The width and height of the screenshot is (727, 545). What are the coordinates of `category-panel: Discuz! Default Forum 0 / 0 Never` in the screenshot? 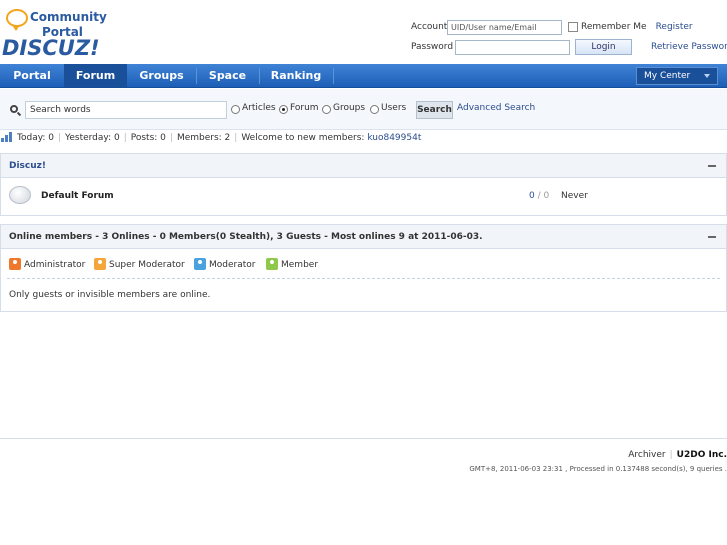 It's located at (363, 184).